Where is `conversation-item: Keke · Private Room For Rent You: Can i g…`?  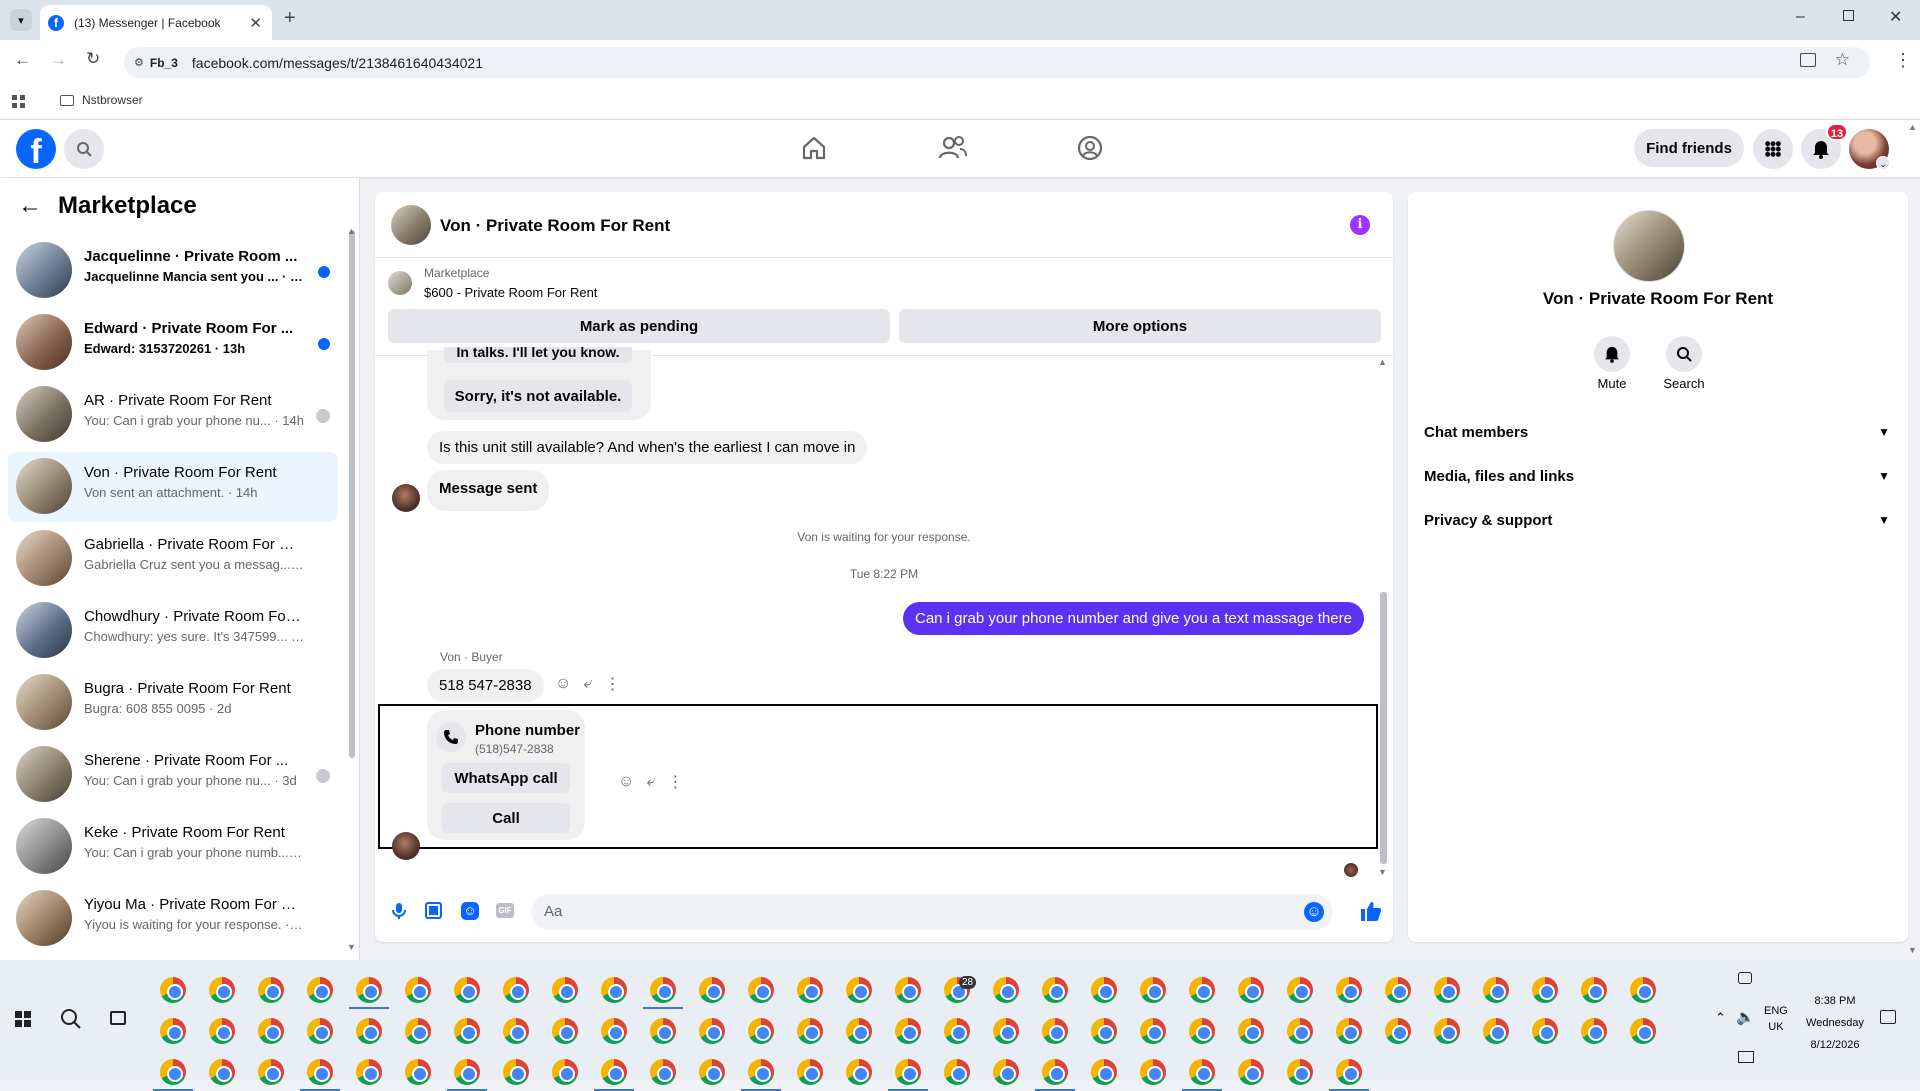 conversation-item: Keke · Private Room For Rent You: Can i g… is located at coordinates (173, 847).